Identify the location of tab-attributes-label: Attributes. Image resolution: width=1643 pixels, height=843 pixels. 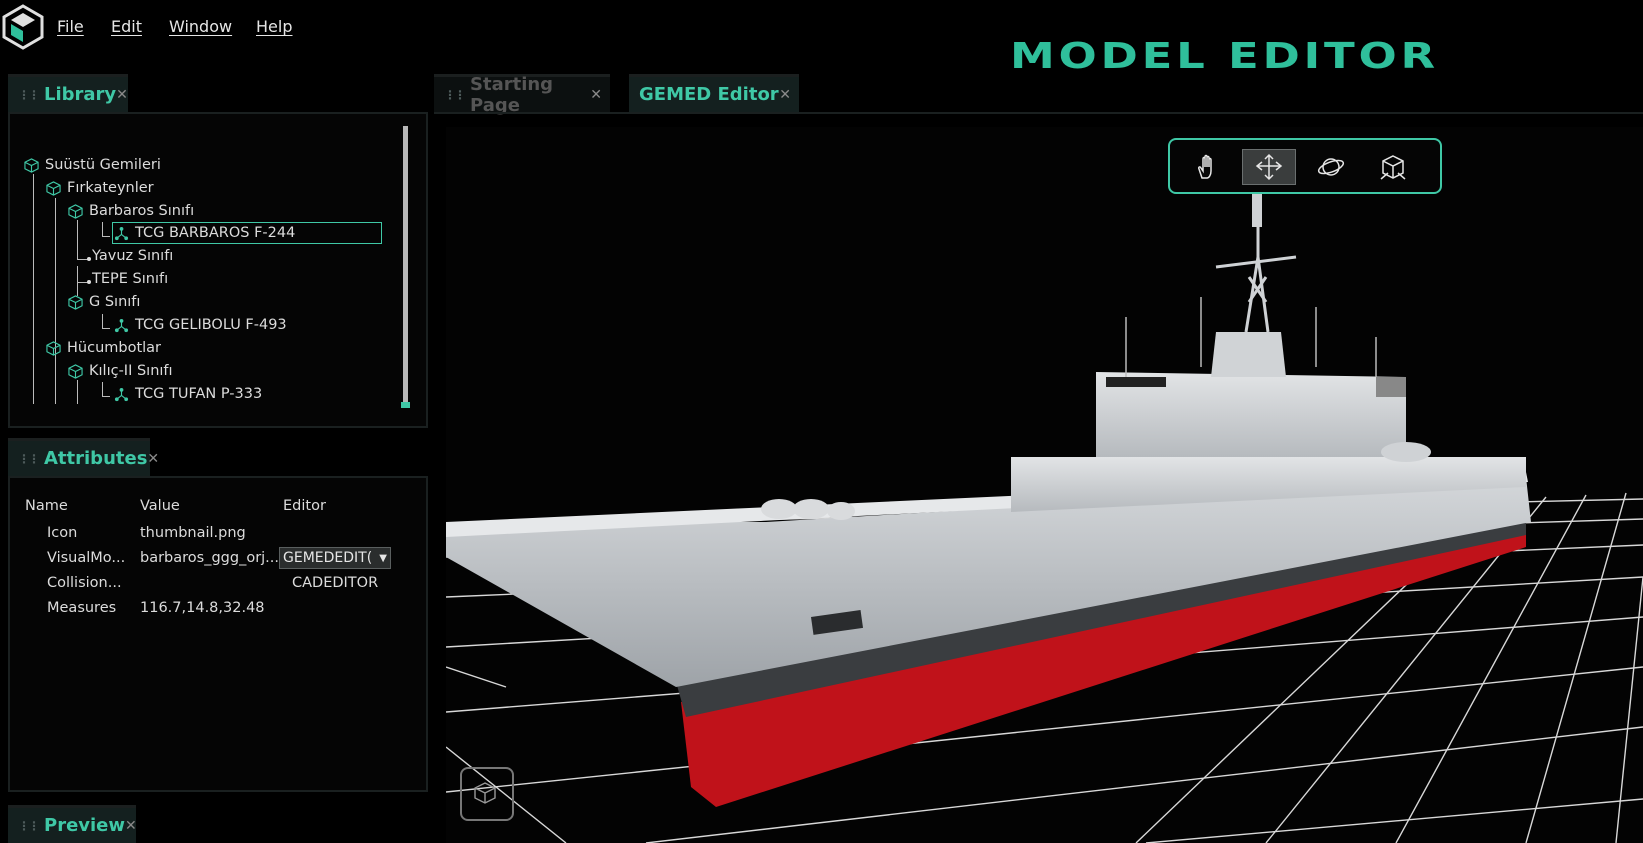
(96, 458).